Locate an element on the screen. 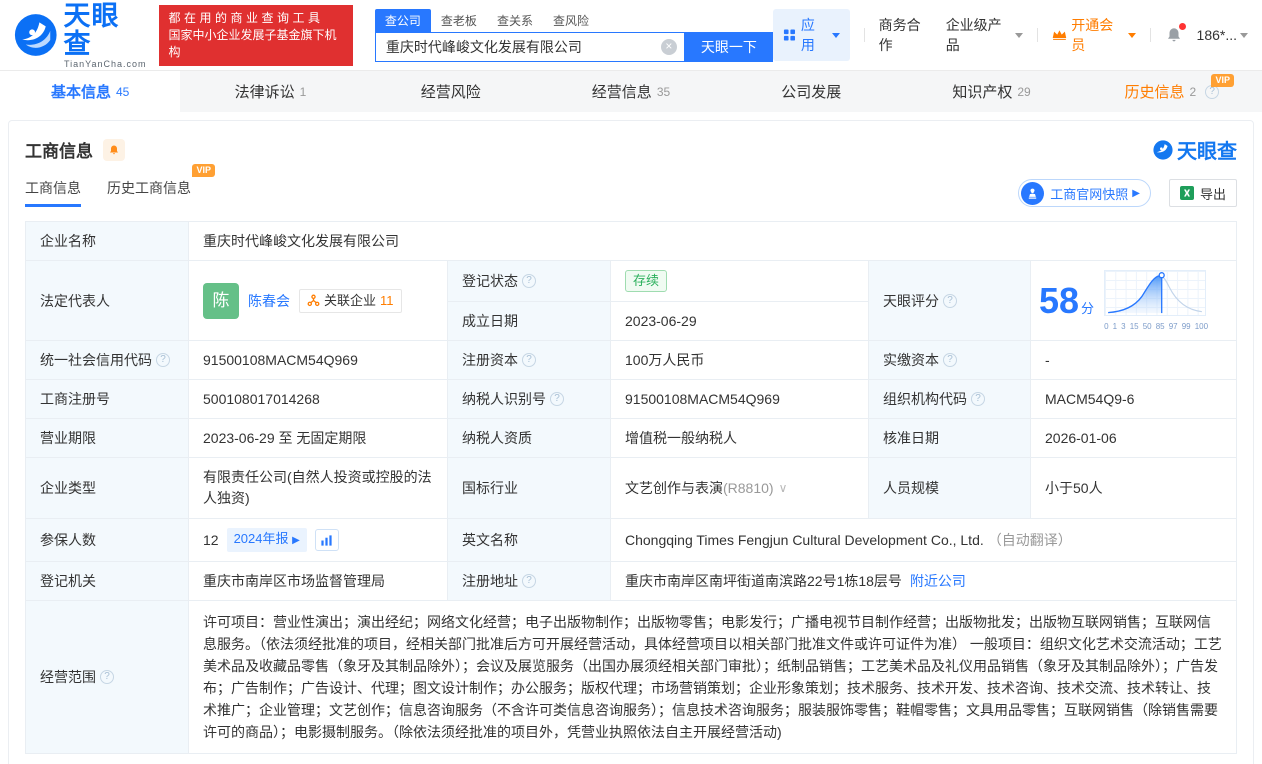 The image size is (1262, 764). search-tab-relation: 查关系 is located at coordinates (515, 20).